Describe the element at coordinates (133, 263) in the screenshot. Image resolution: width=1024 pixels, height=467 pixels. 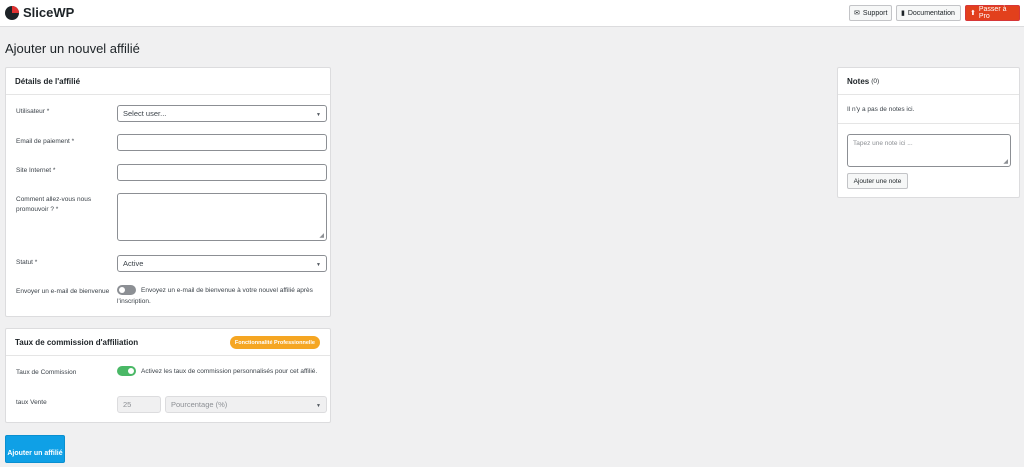
I see `status-select-value: Active` at that location.